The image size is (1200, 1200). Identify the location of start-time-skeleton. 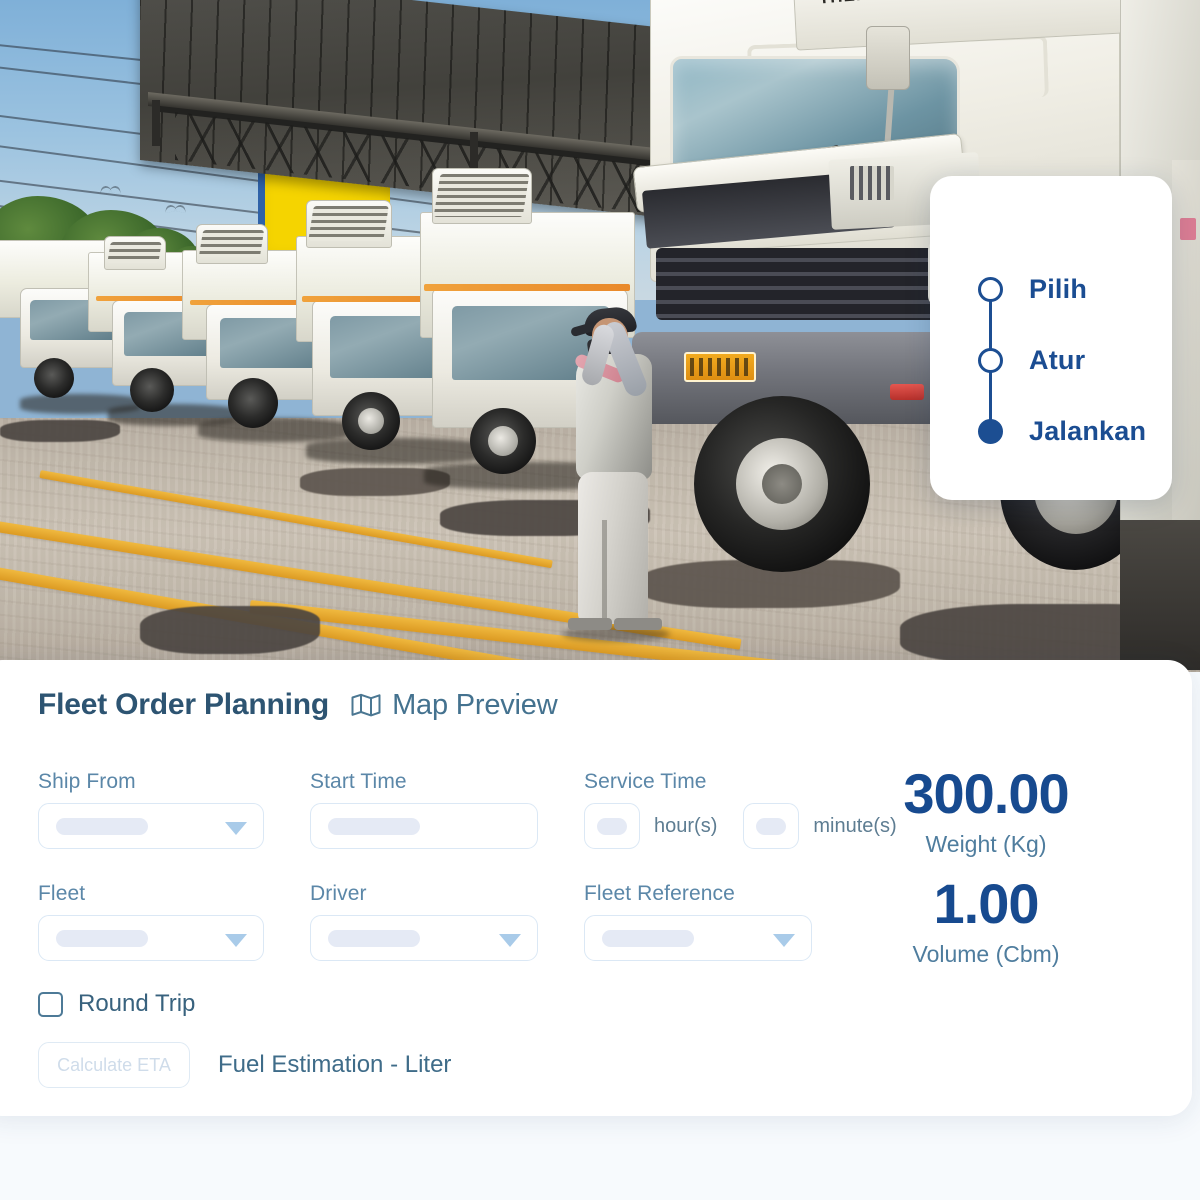
(374, 826).